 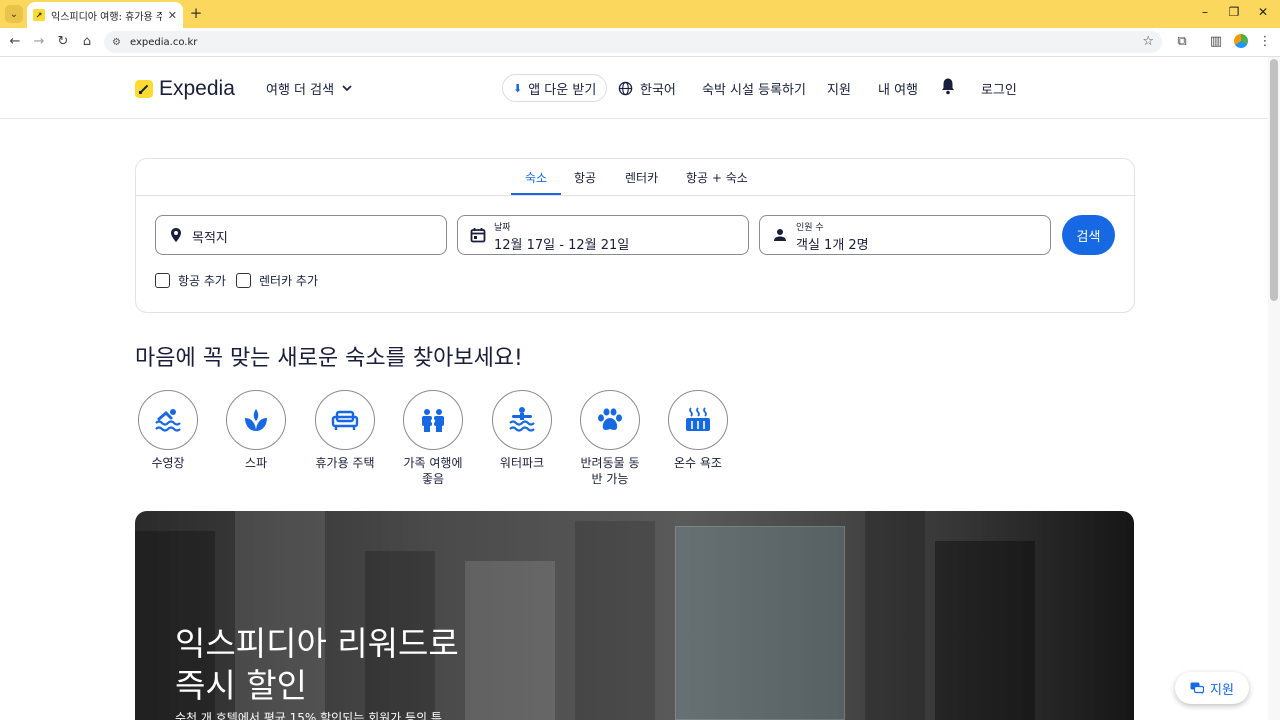 I want to click on login-link: 로그인, so click(x=999, y=88).